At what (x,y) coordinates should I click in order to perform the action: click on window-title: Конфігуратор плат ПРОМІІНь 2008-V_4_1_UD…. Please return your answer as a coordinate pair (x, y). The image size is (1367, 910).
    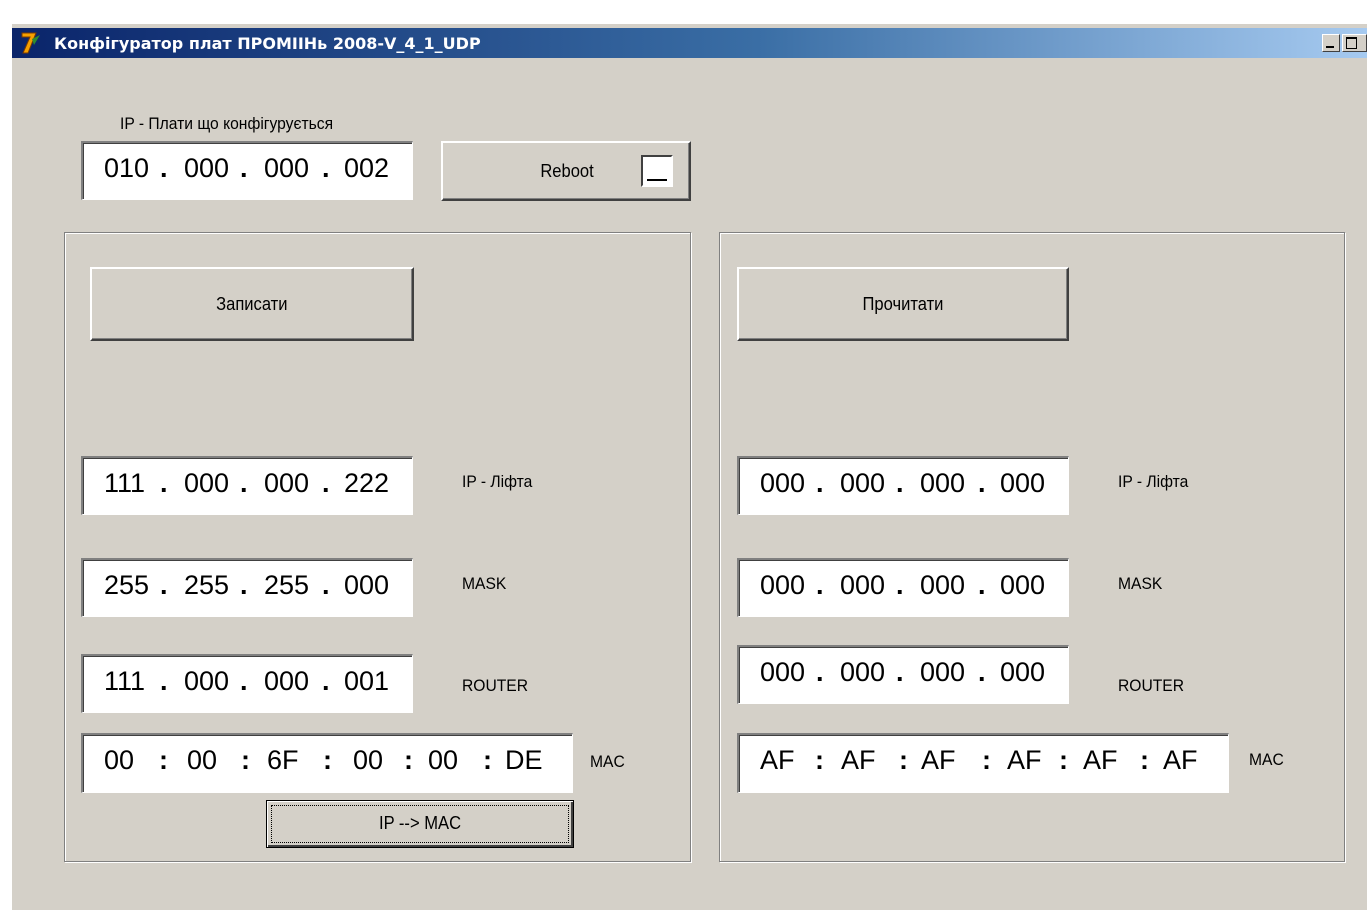
    Looking at the image, I should click on (267, 43).